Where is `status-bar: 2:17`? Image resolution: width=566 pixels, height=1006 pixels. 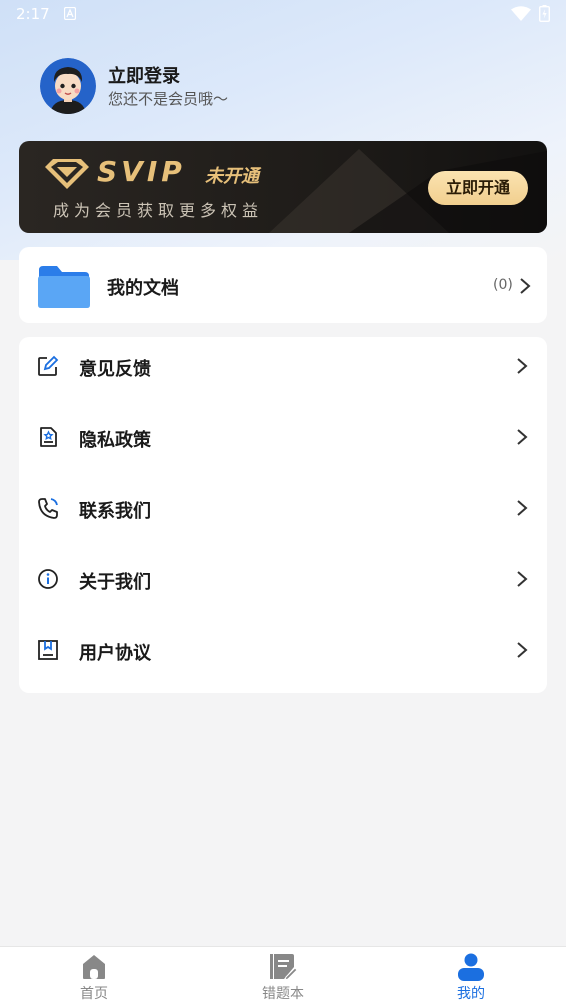 status-bar: 2:17 is located at coordinates (283, 14).